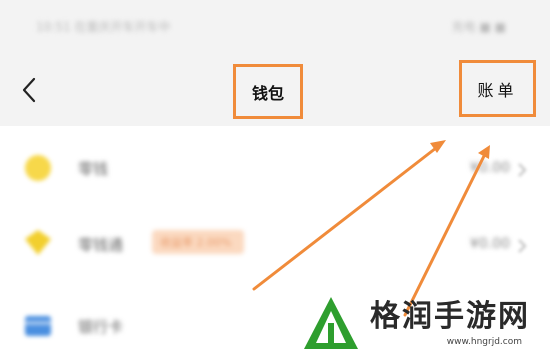 The height and width of the screenshot is (356, 550). Describe the element at coordinates (93, 169) in the screenshot. I see `item-label: 零钱` at that location.